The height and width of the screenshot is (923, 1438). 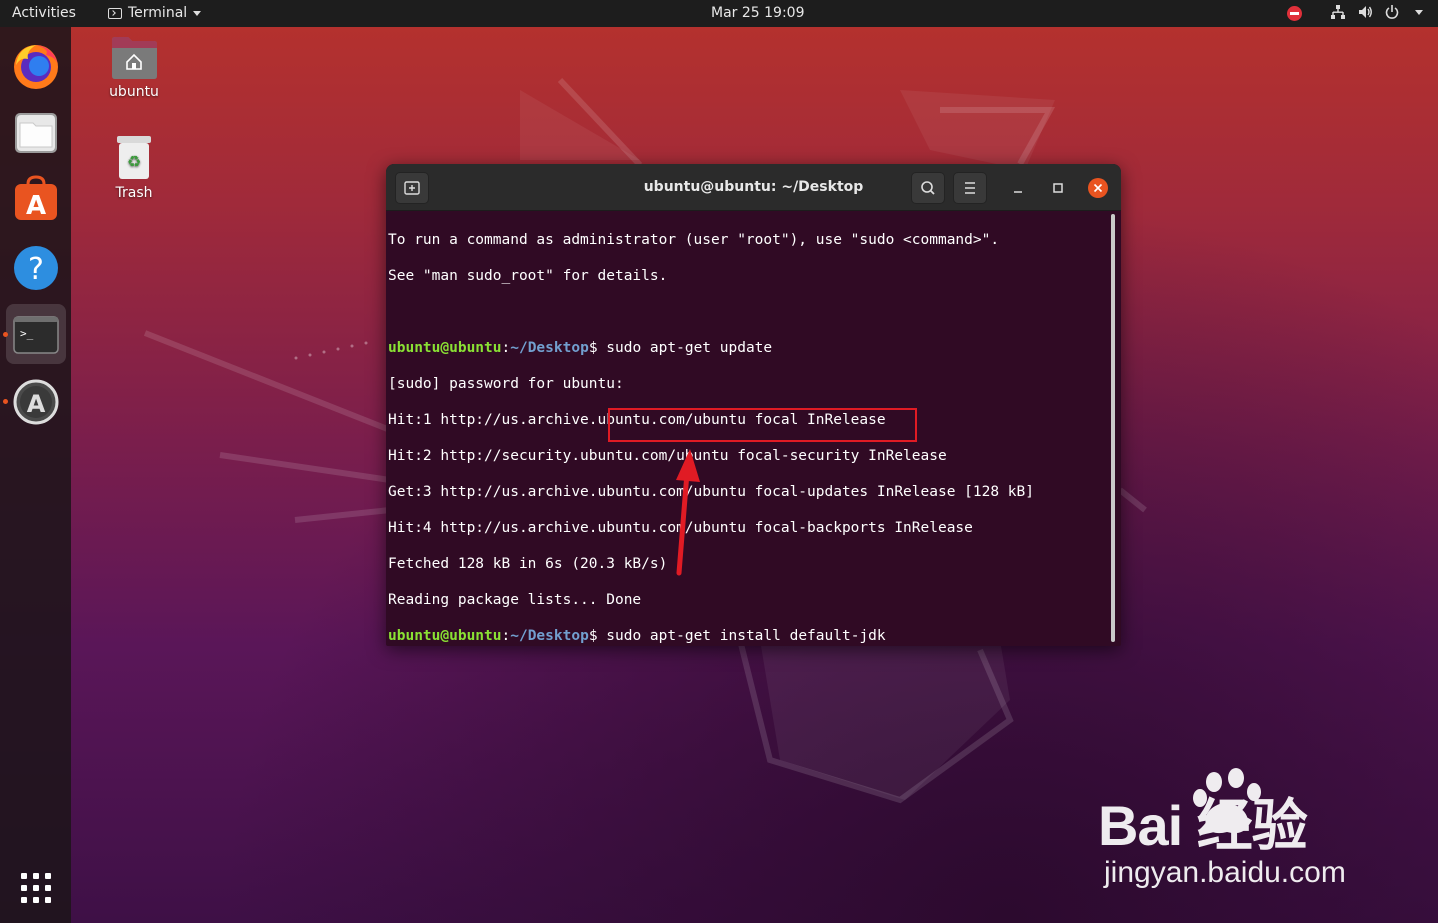 What do you see at coordinates (762, 425) in the screenshot?
I see `highlight-box` at bounding box center [762, 425].